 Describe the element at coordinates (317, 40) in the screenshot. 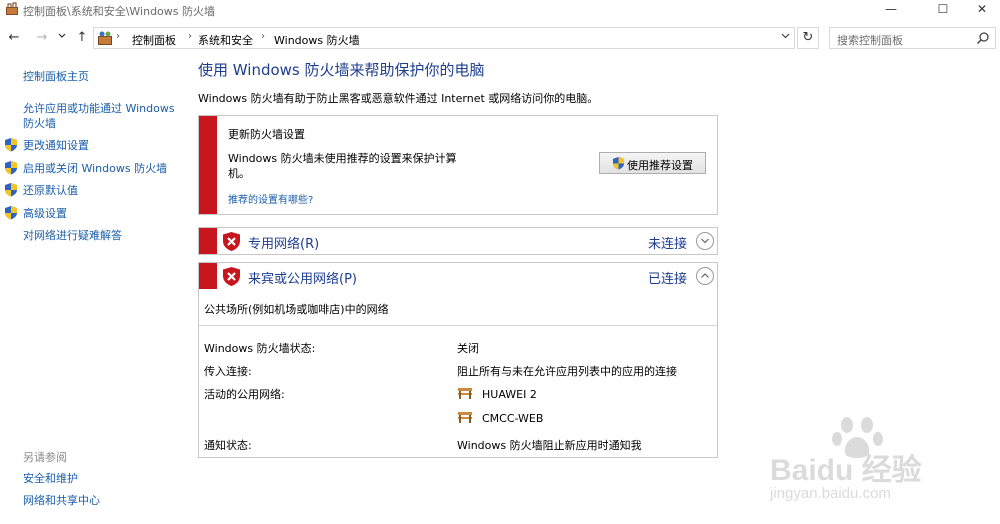

I see `breadcrumb-firewall: Windows 防火墙` at that location.